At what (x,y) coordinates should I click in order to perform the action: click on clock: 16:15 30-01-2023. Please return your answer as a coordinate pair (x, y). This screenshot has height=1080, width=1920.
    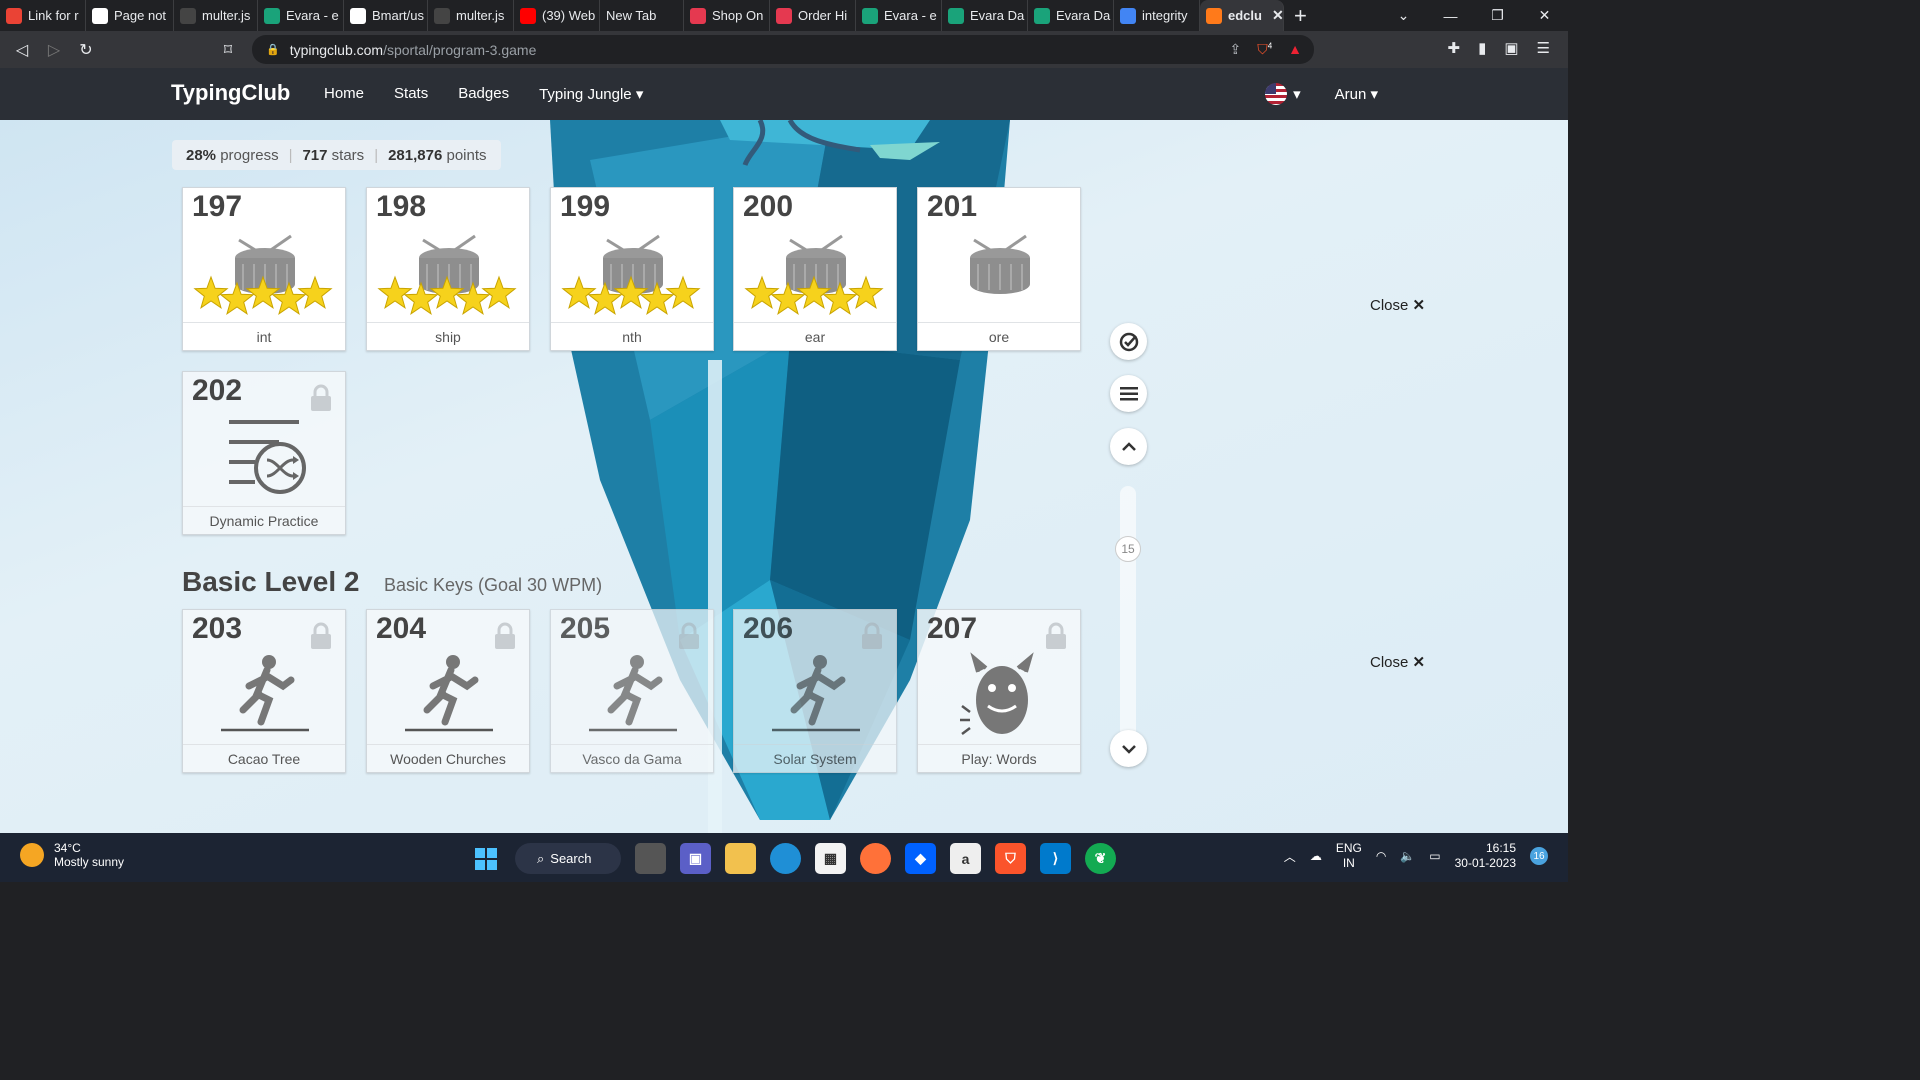
    Looking at the image, I should click on (1485, 856).